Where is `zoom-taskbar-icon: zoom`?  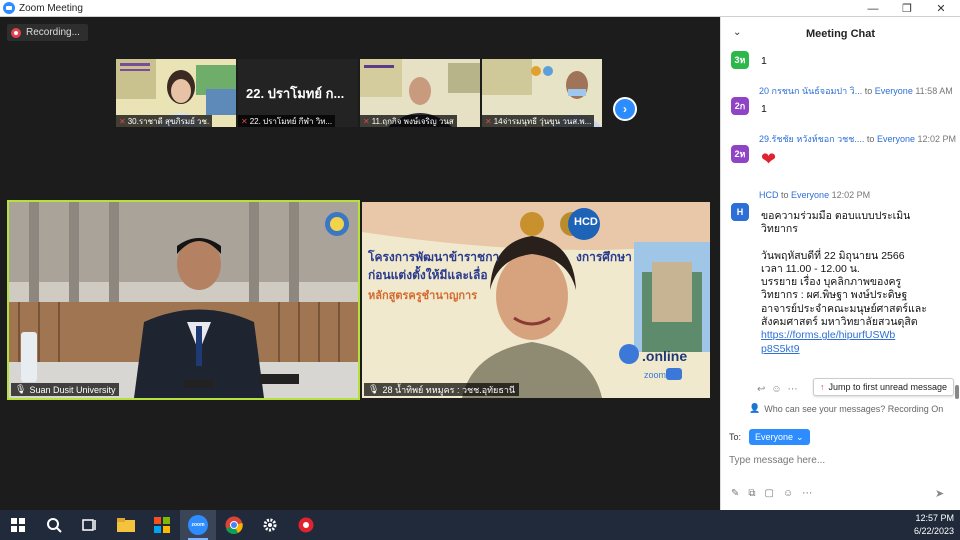 zoom-taskbar-icon: zoom is located at coordinates (198, 525).